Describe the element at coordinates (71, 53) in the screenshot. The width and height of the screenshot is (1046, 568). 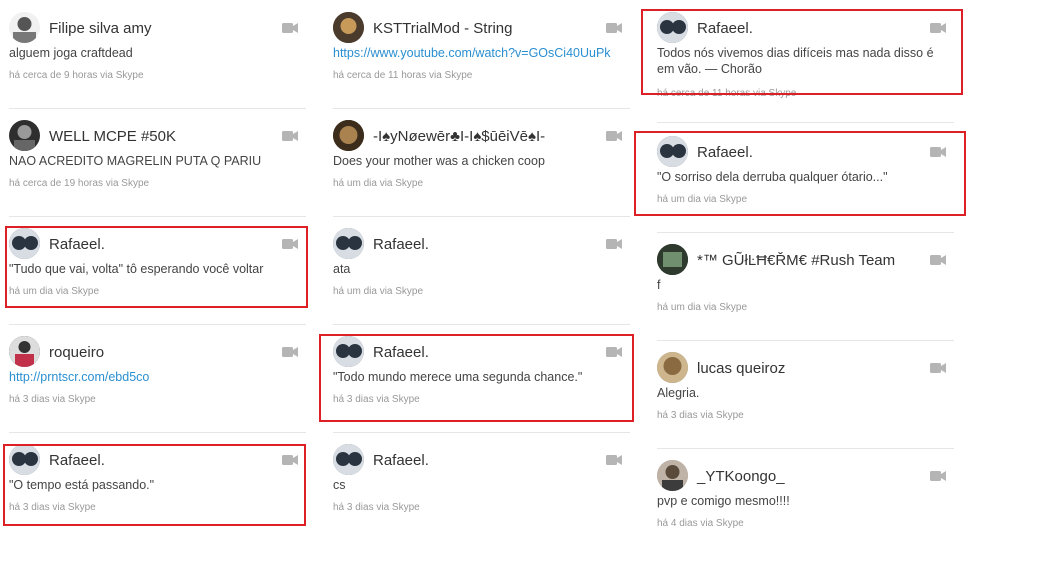
I see `message-text: alguem joga craftdead` at that location.